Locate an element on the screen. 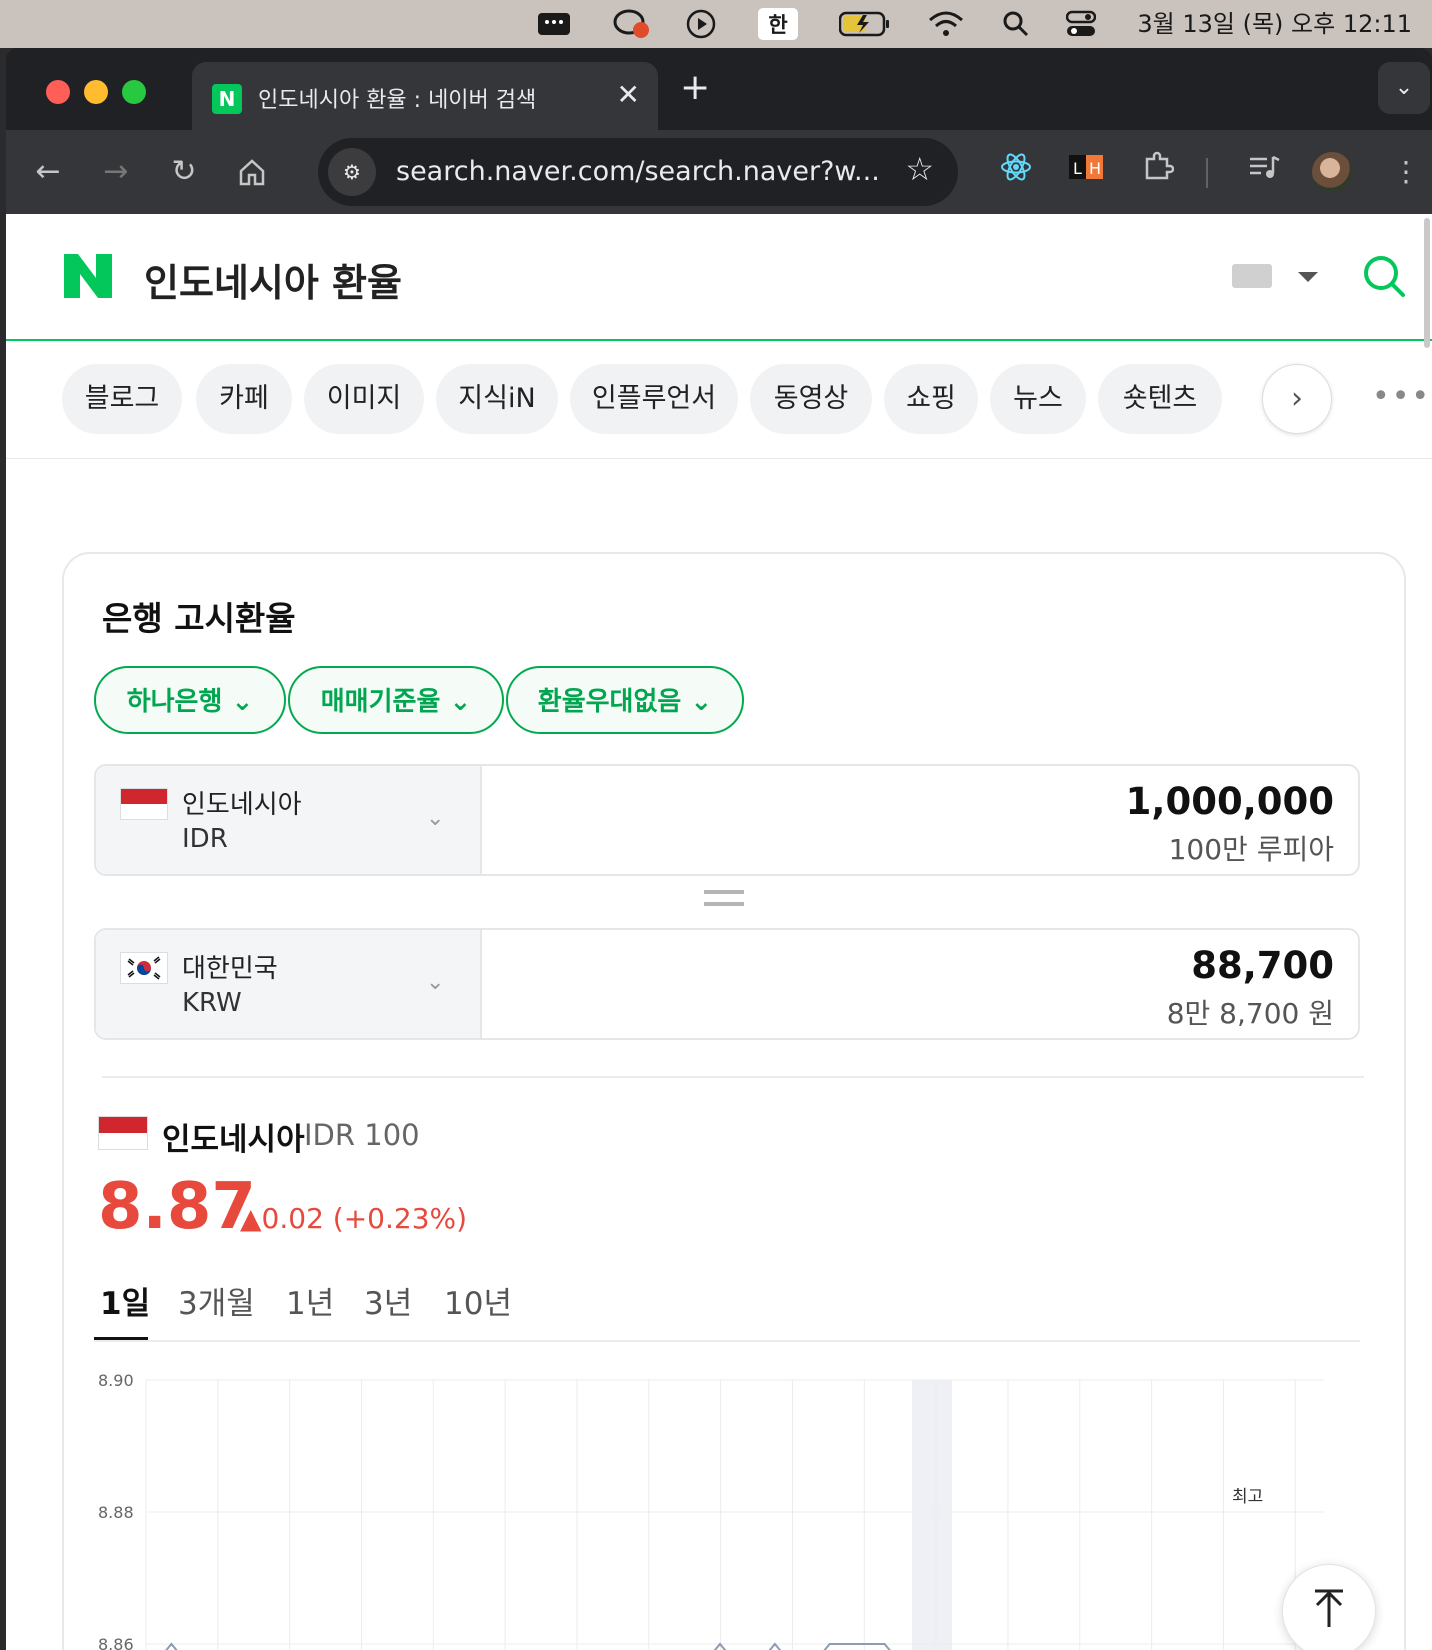  scroll-to-top-button is located at coordinates (1329, 1607).